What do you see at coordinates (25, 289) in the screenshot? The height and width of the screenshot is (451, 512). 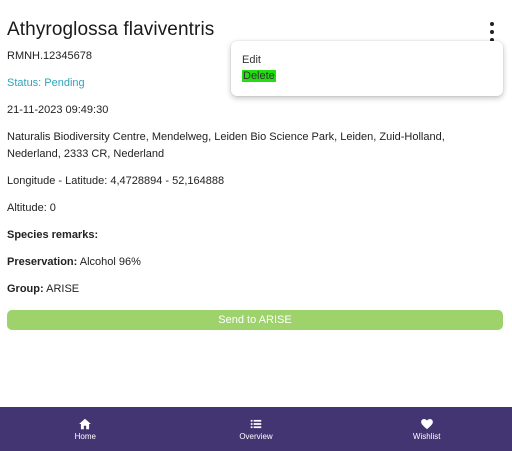 I see `group-label: Group:` at bounding box center [25, 289].